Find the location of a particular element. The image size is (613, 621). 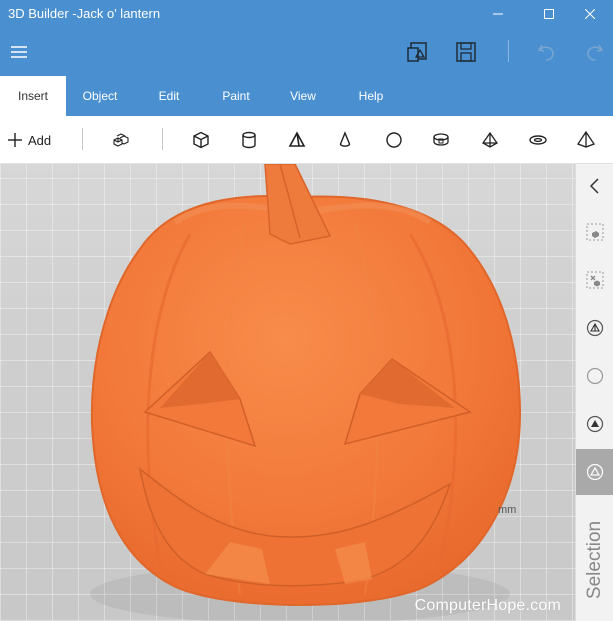

select-sphere-button is located at coordinates (595, 376).